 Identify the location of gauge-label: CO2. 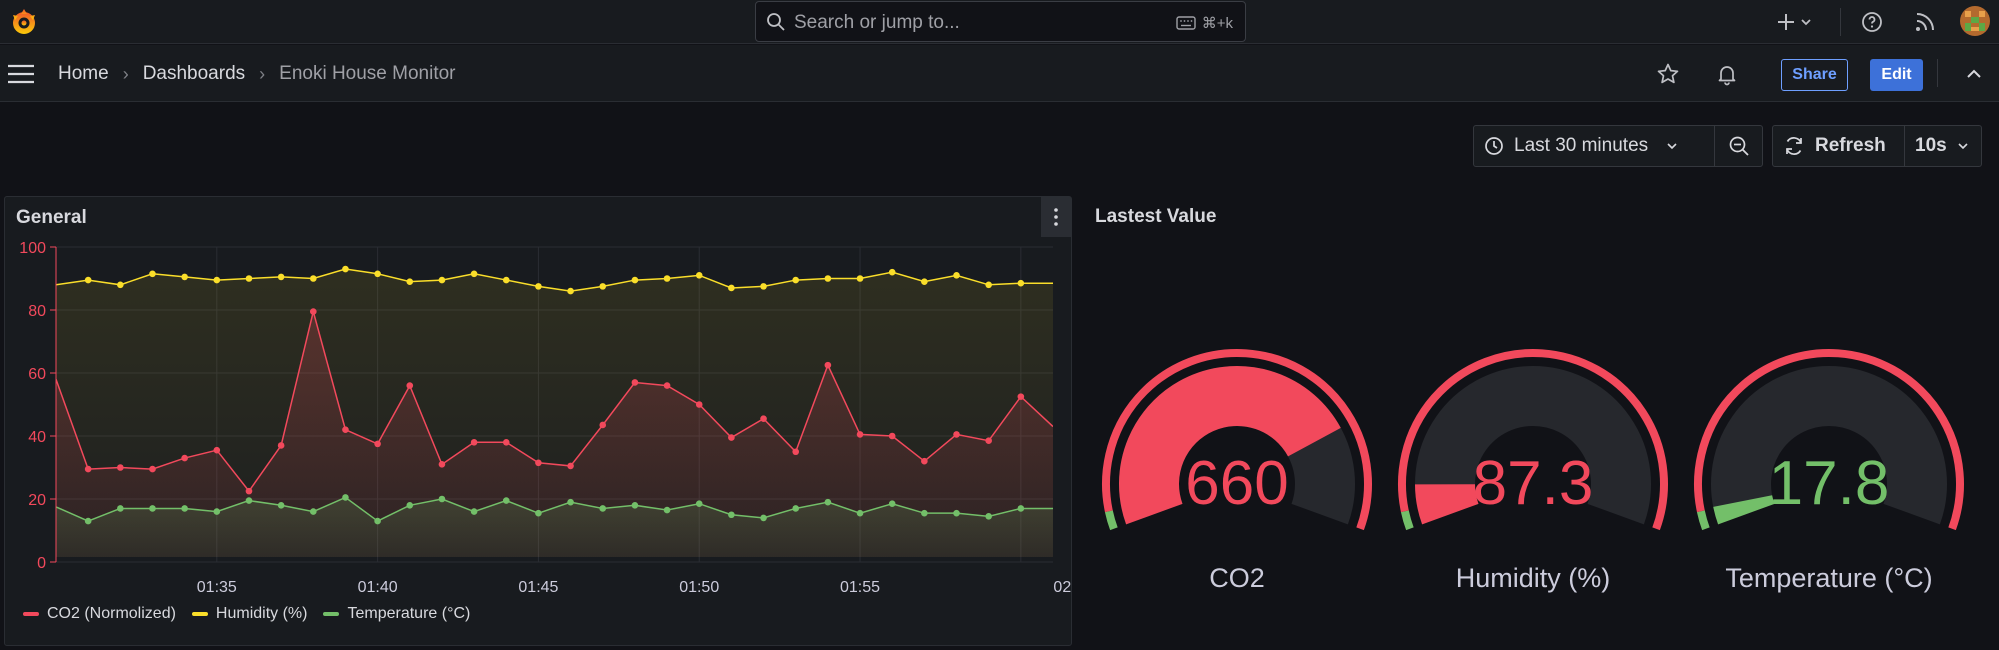
(1237, 578).